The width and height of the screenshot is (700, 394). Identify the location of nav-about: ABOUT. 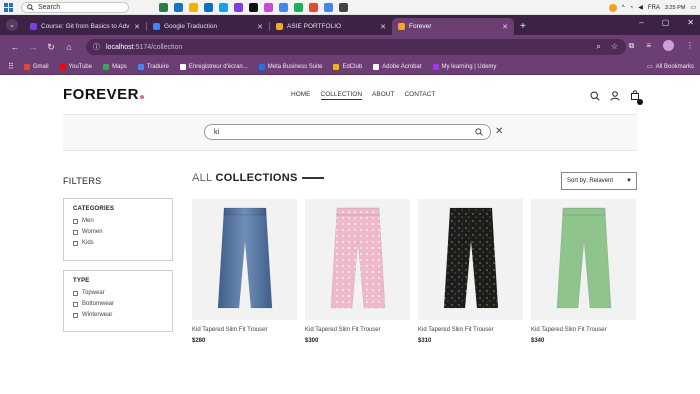
(383, 95).